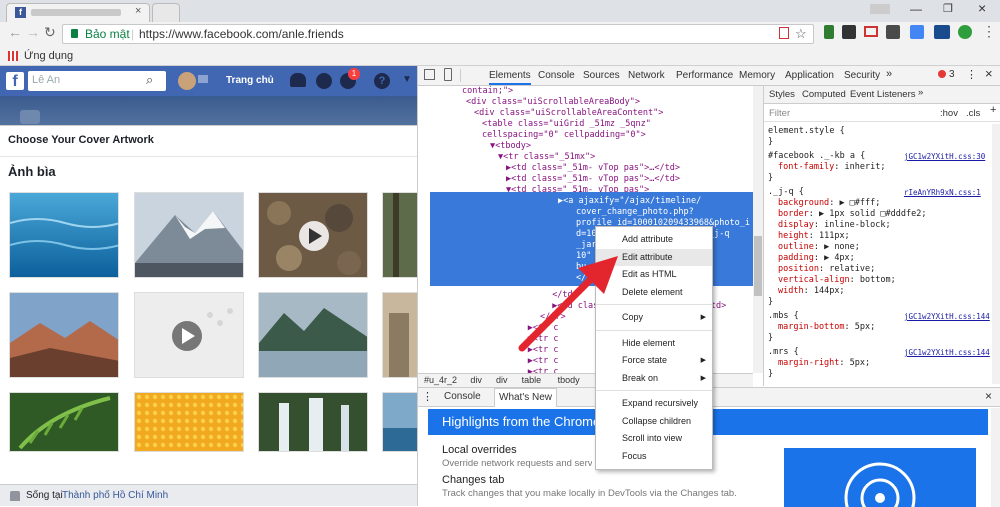 Image resolution: width=1000 pixels, height=507 pixels. What do you see at coordinates (989, 73) in the screenshot?
I see `close-devtools-icon: ×` at bounding box center [989, 73].